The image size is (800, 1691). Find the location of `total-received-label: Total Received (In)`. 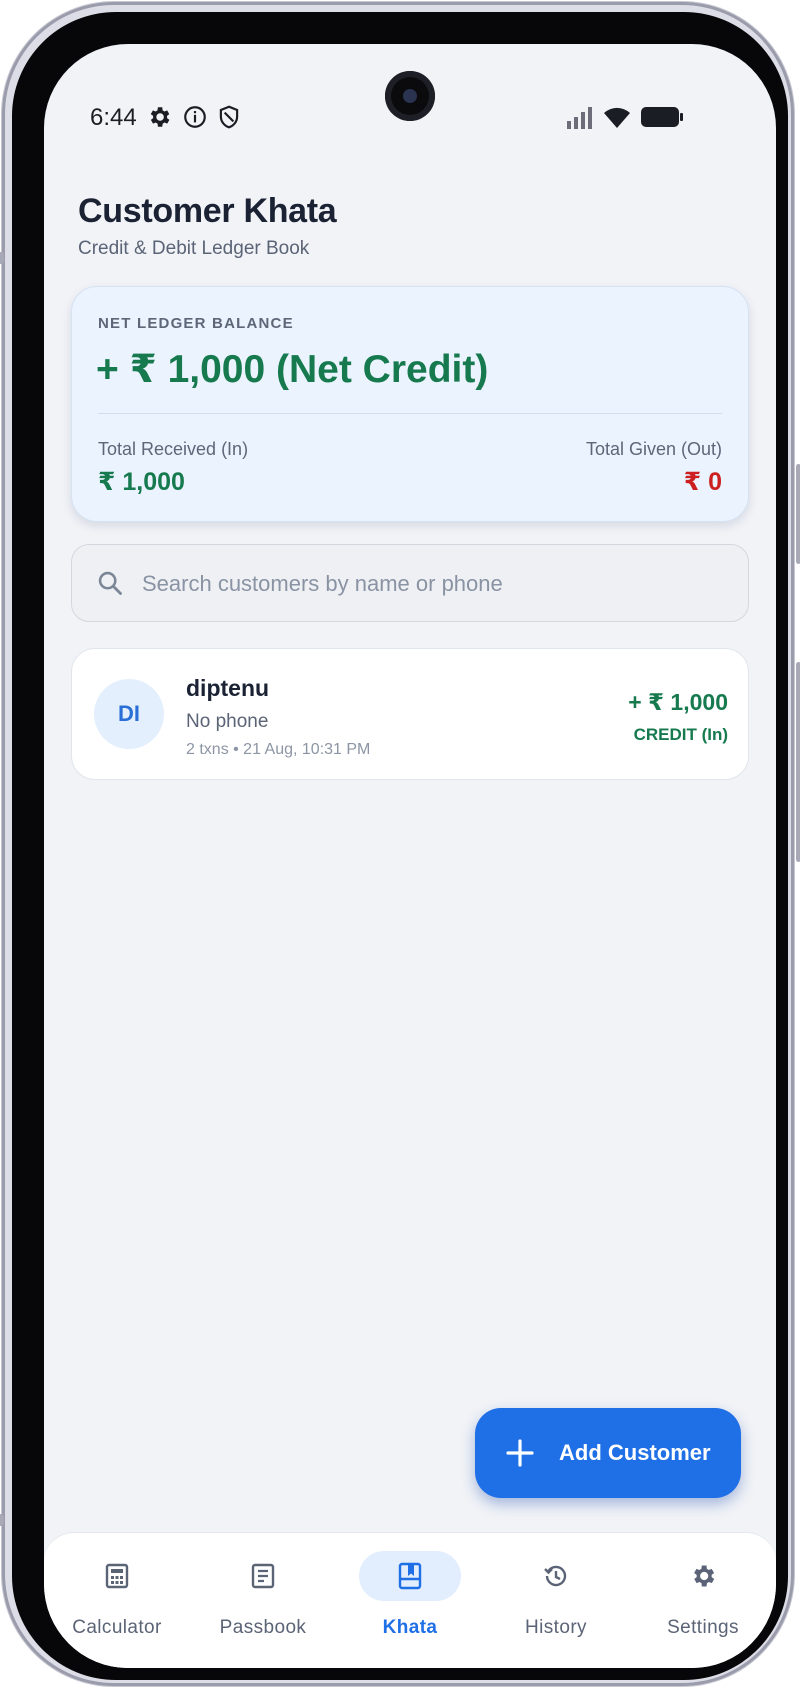

total-received-label: Total Received (In) is located at coordinates (173, 449).